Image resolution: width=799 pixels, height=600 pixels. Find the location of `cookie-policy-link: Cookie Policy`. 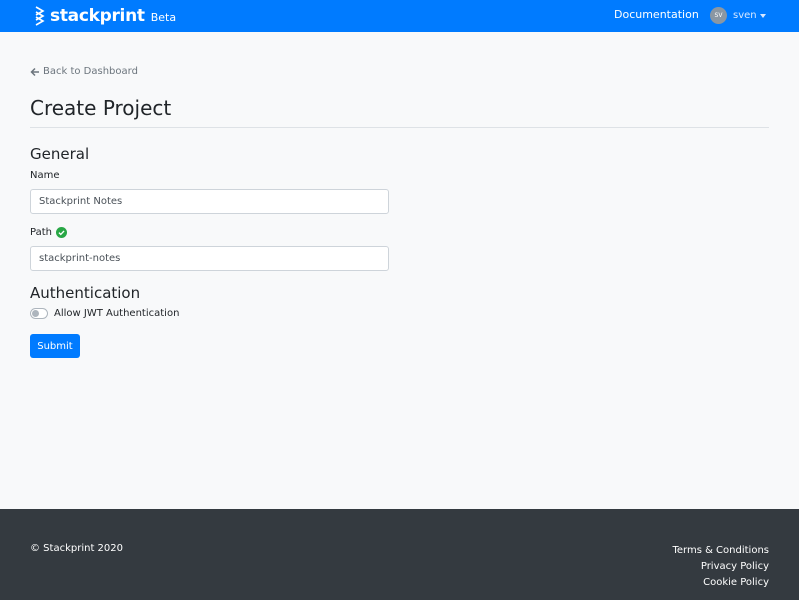

cookie-policy-link: Cookie Policy is located at coordinates (736, 583).